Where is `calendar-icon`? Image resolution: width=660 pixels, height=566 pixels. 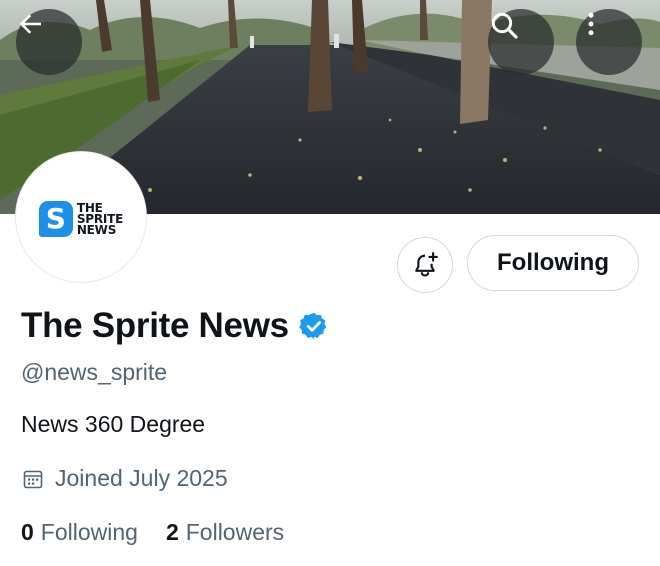
calendar-icon is located at coordinates (33, 479).